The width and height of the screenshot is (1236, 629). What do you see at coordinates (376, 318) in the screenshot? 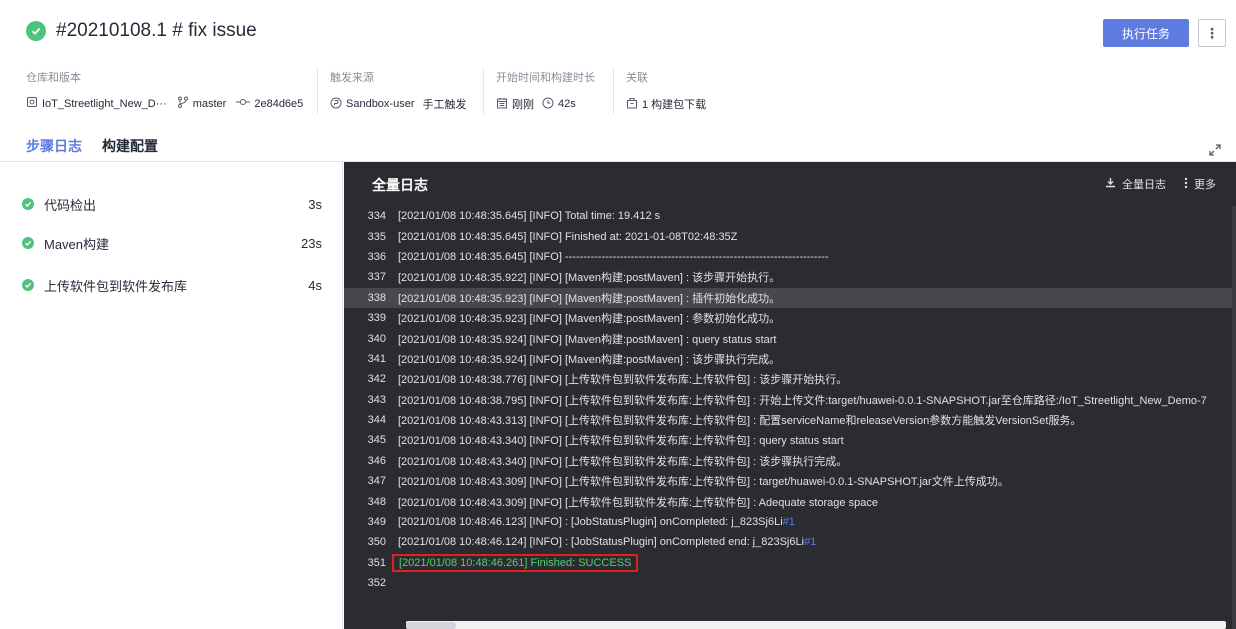
I see `line-number: 339` at bounding box center [376, 318].